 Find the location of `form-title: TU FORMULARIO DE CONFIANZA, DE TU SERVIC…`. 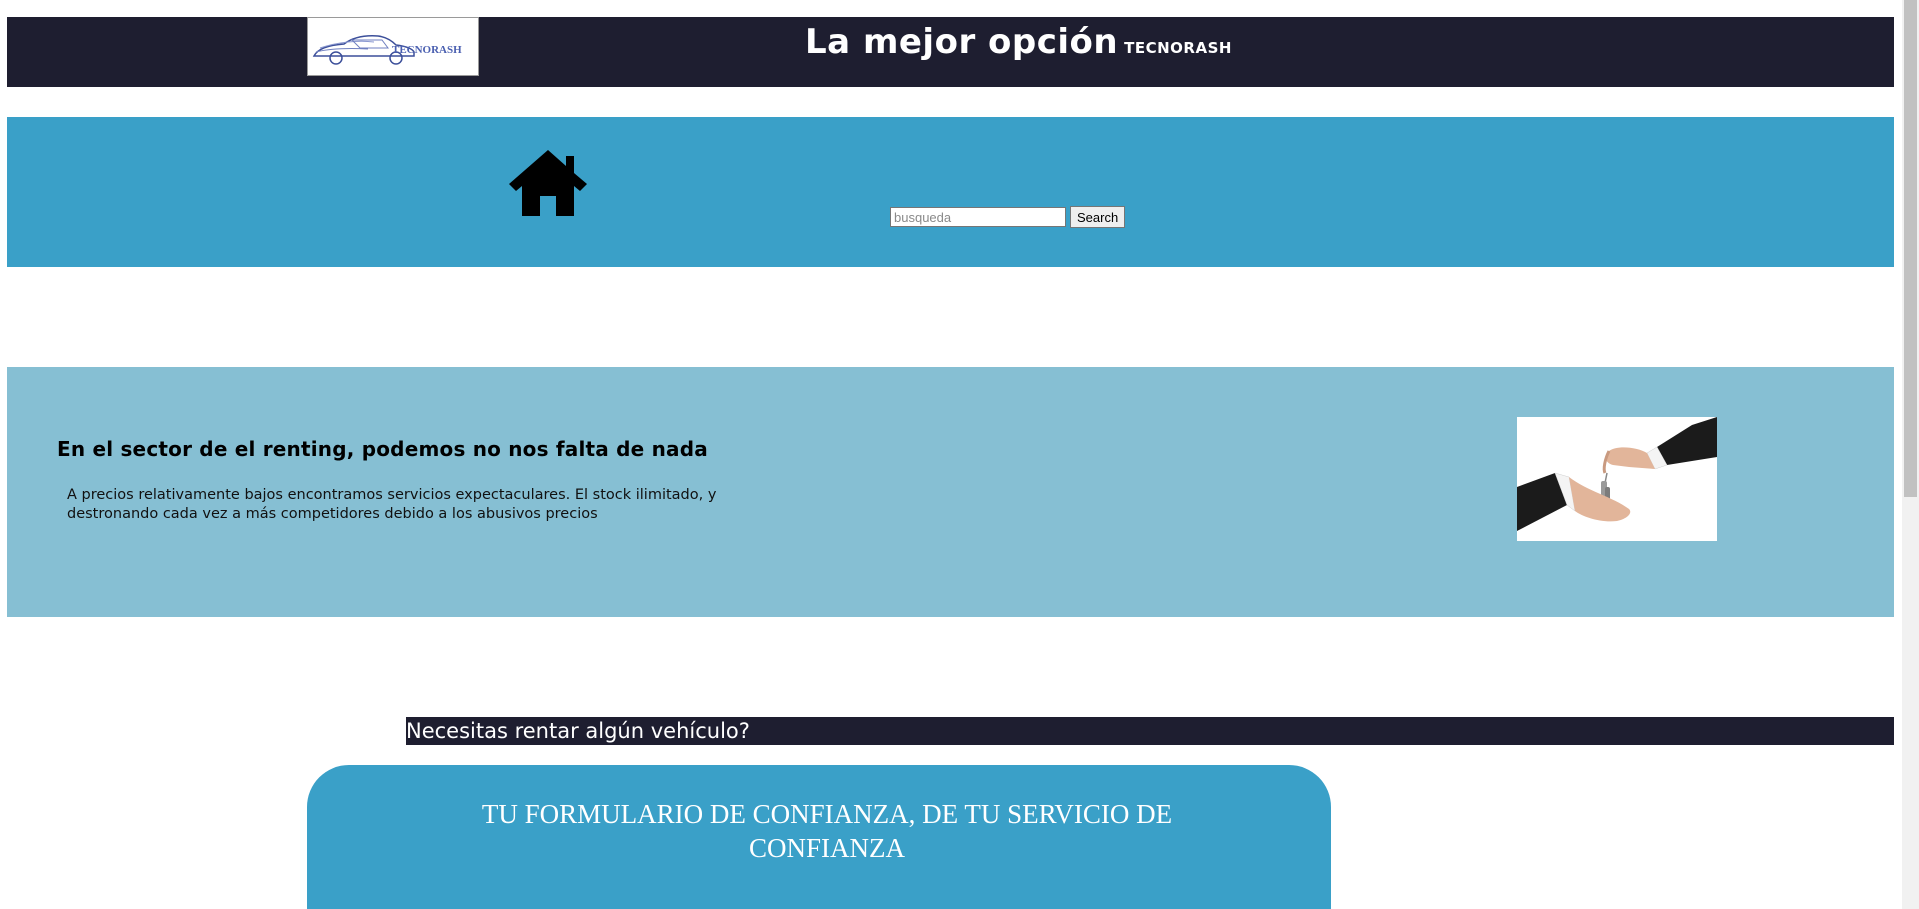

form-title: TU FORMULARIO DE CONFIANZA, DE TU SERVIC… is located at coordinates (827, 831).